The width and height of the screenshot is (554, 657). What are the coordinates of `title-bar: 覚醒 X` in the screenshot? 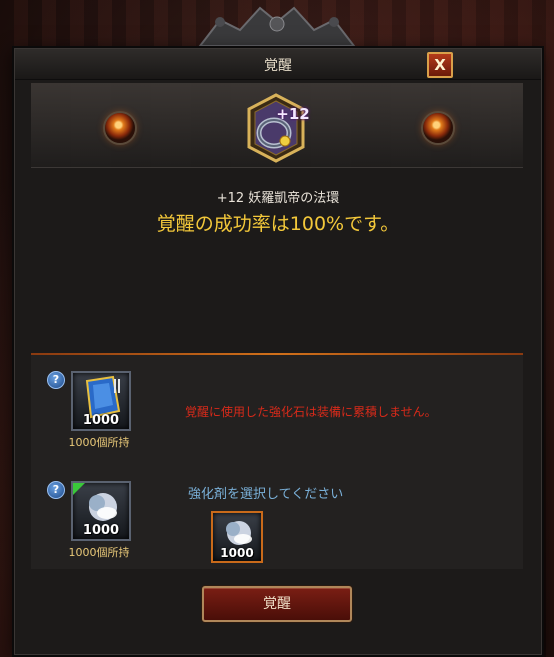 It's located at (278, 64).